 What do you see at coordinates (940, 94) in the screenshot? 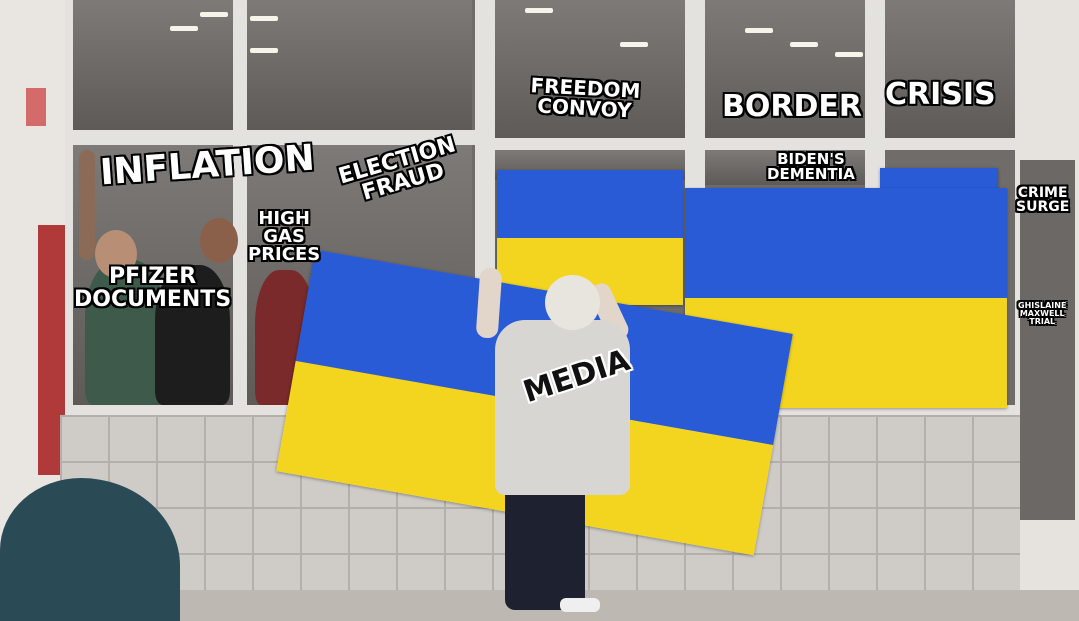
I see `label-crisis: CRISIS` at bounding box center [940, 94].